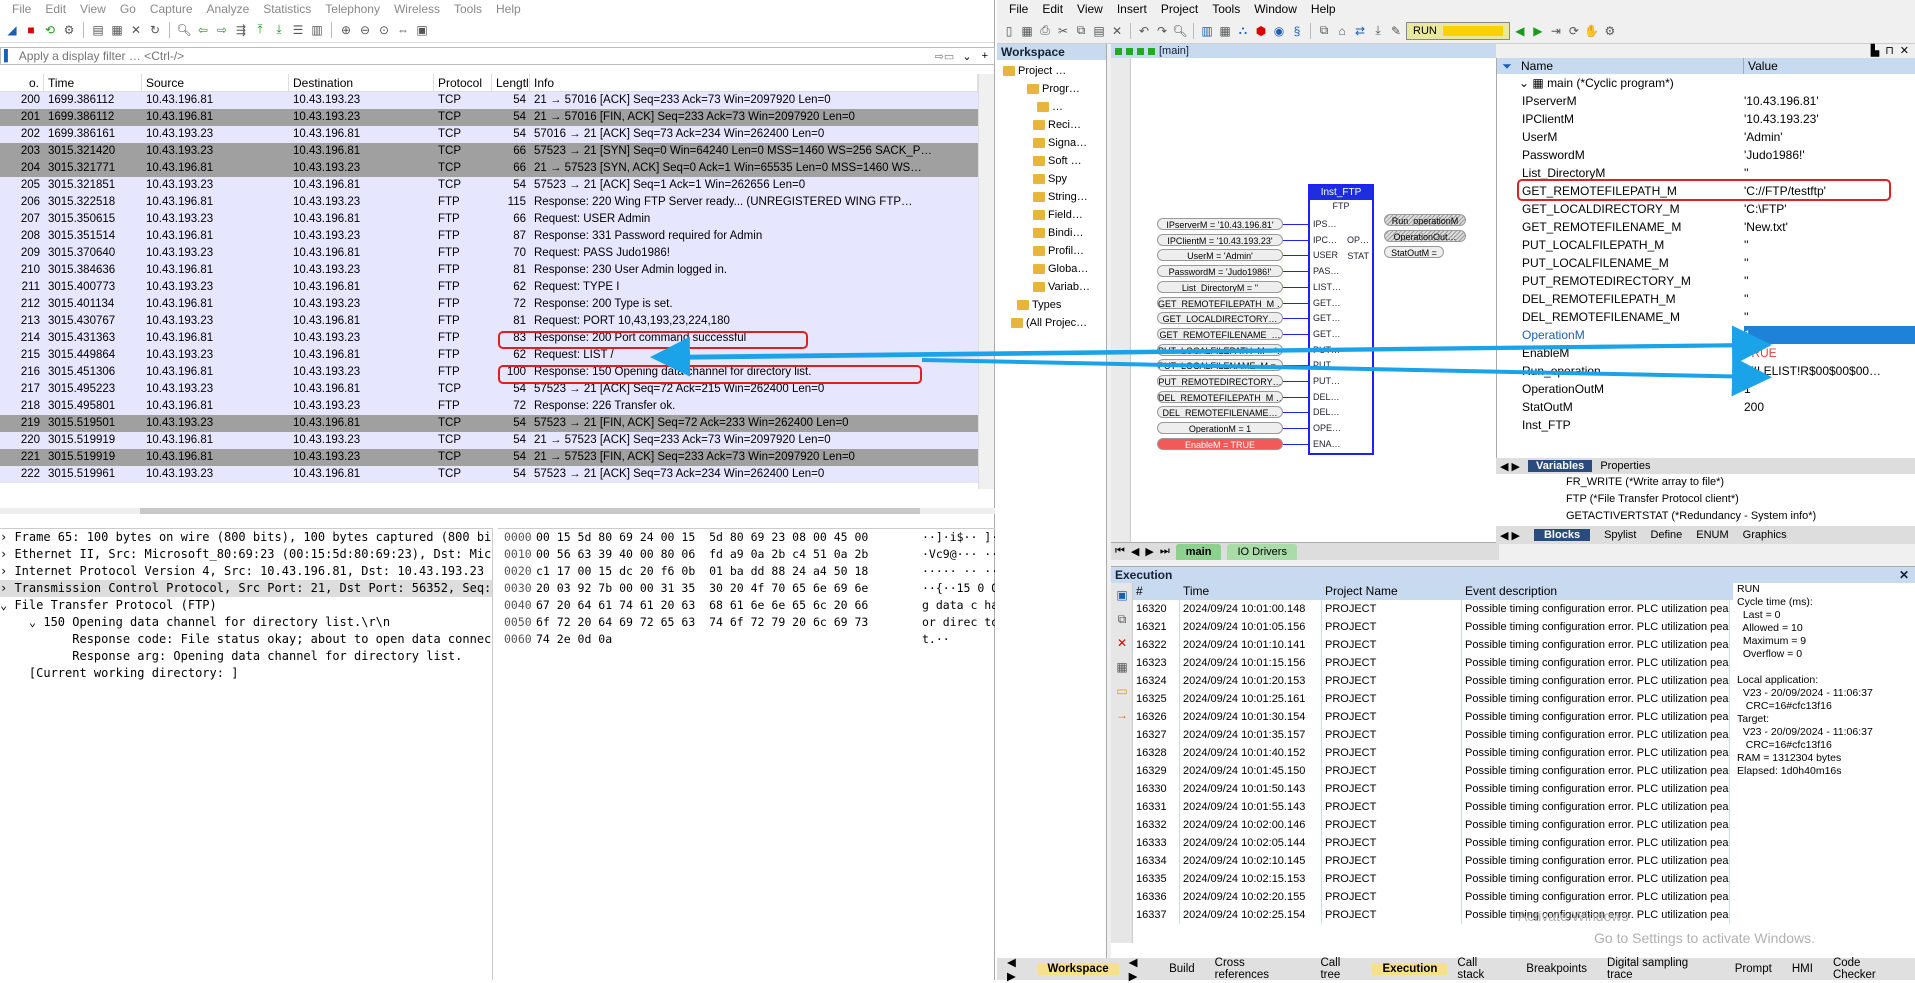 This screenshot has width=1915, height=983. Describe the element at coordinates (1122, 643) in the screenshot. I see `exec-clear-icon: ✕` at that location.